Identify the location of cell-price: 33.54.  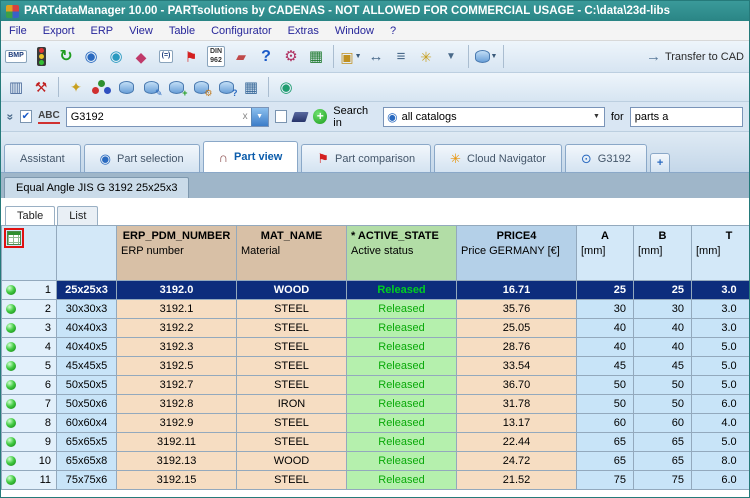
(516, 366).